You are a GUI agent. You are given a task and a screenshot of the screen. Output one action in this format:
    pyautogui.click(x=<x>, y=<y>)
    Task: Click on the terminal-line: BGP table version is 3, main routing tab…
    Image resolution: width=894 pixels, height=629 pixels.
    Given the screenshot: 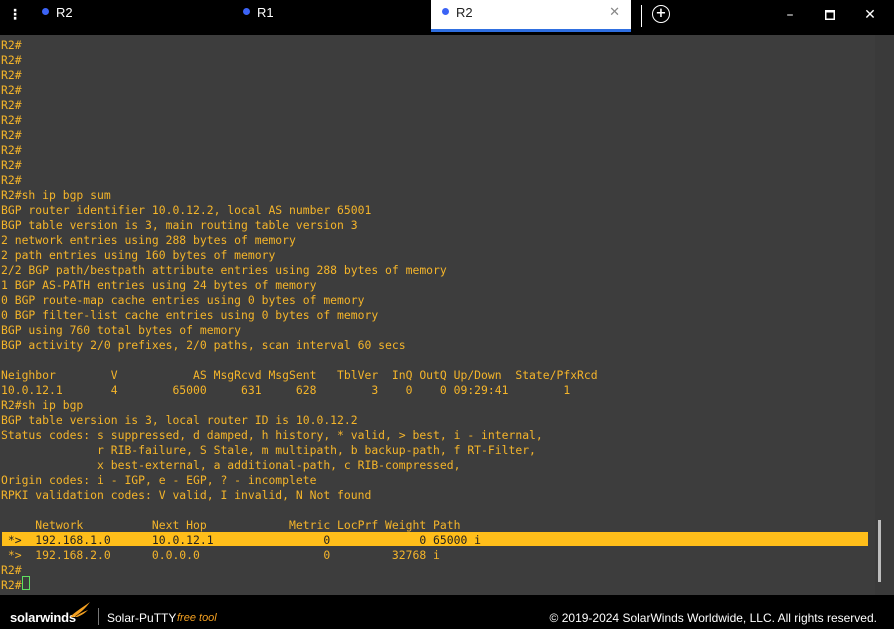 What is the action you would take?
    pyautogui.click(x=179, y=225)
    